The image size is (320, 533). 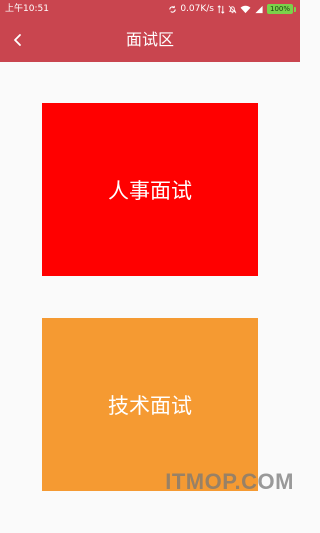 What do you see at coordinates (245, 9) in the screenshot?
I see `wifi-icon` at bounding box center [245, 9].